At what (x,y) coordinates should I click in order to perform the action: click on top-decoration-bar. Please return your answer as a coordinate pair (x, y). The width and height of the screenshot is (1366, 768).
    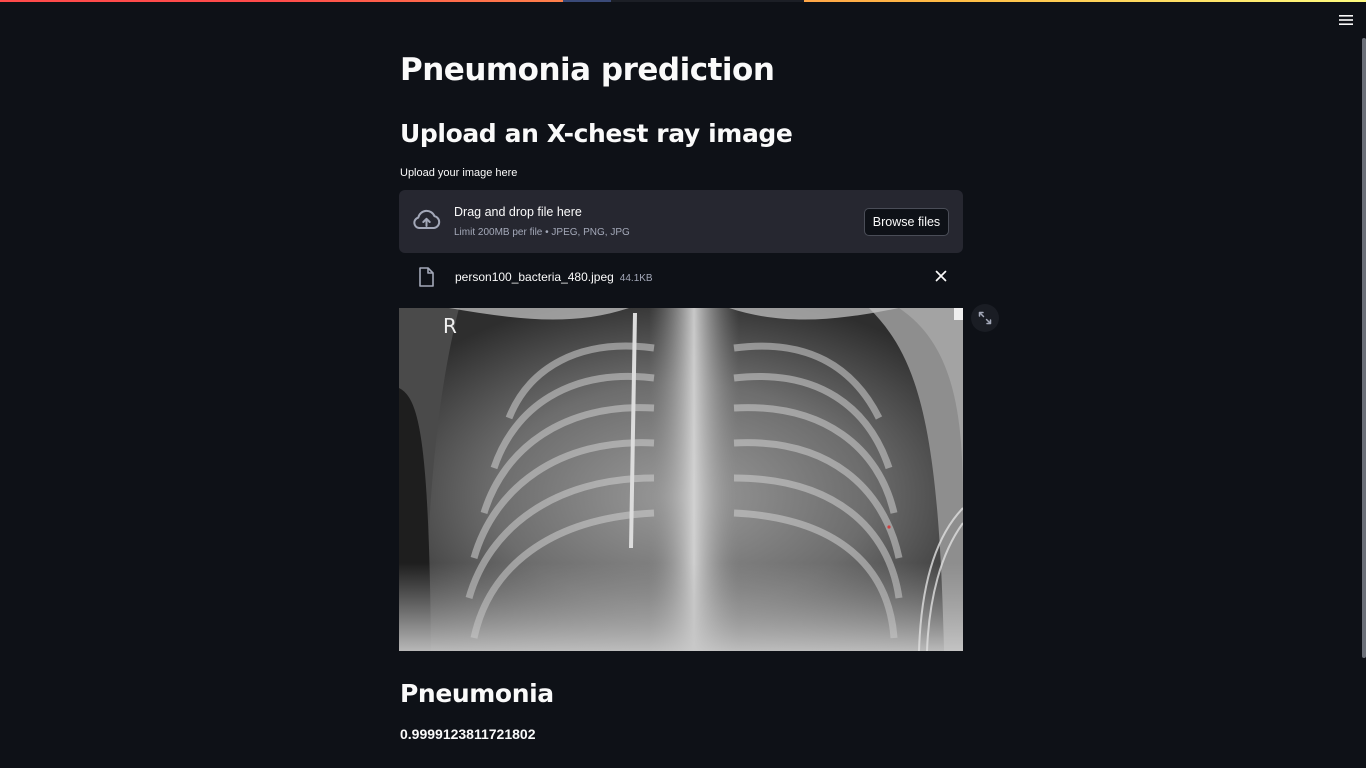
    Looking at the image, I should click on (683, 1).